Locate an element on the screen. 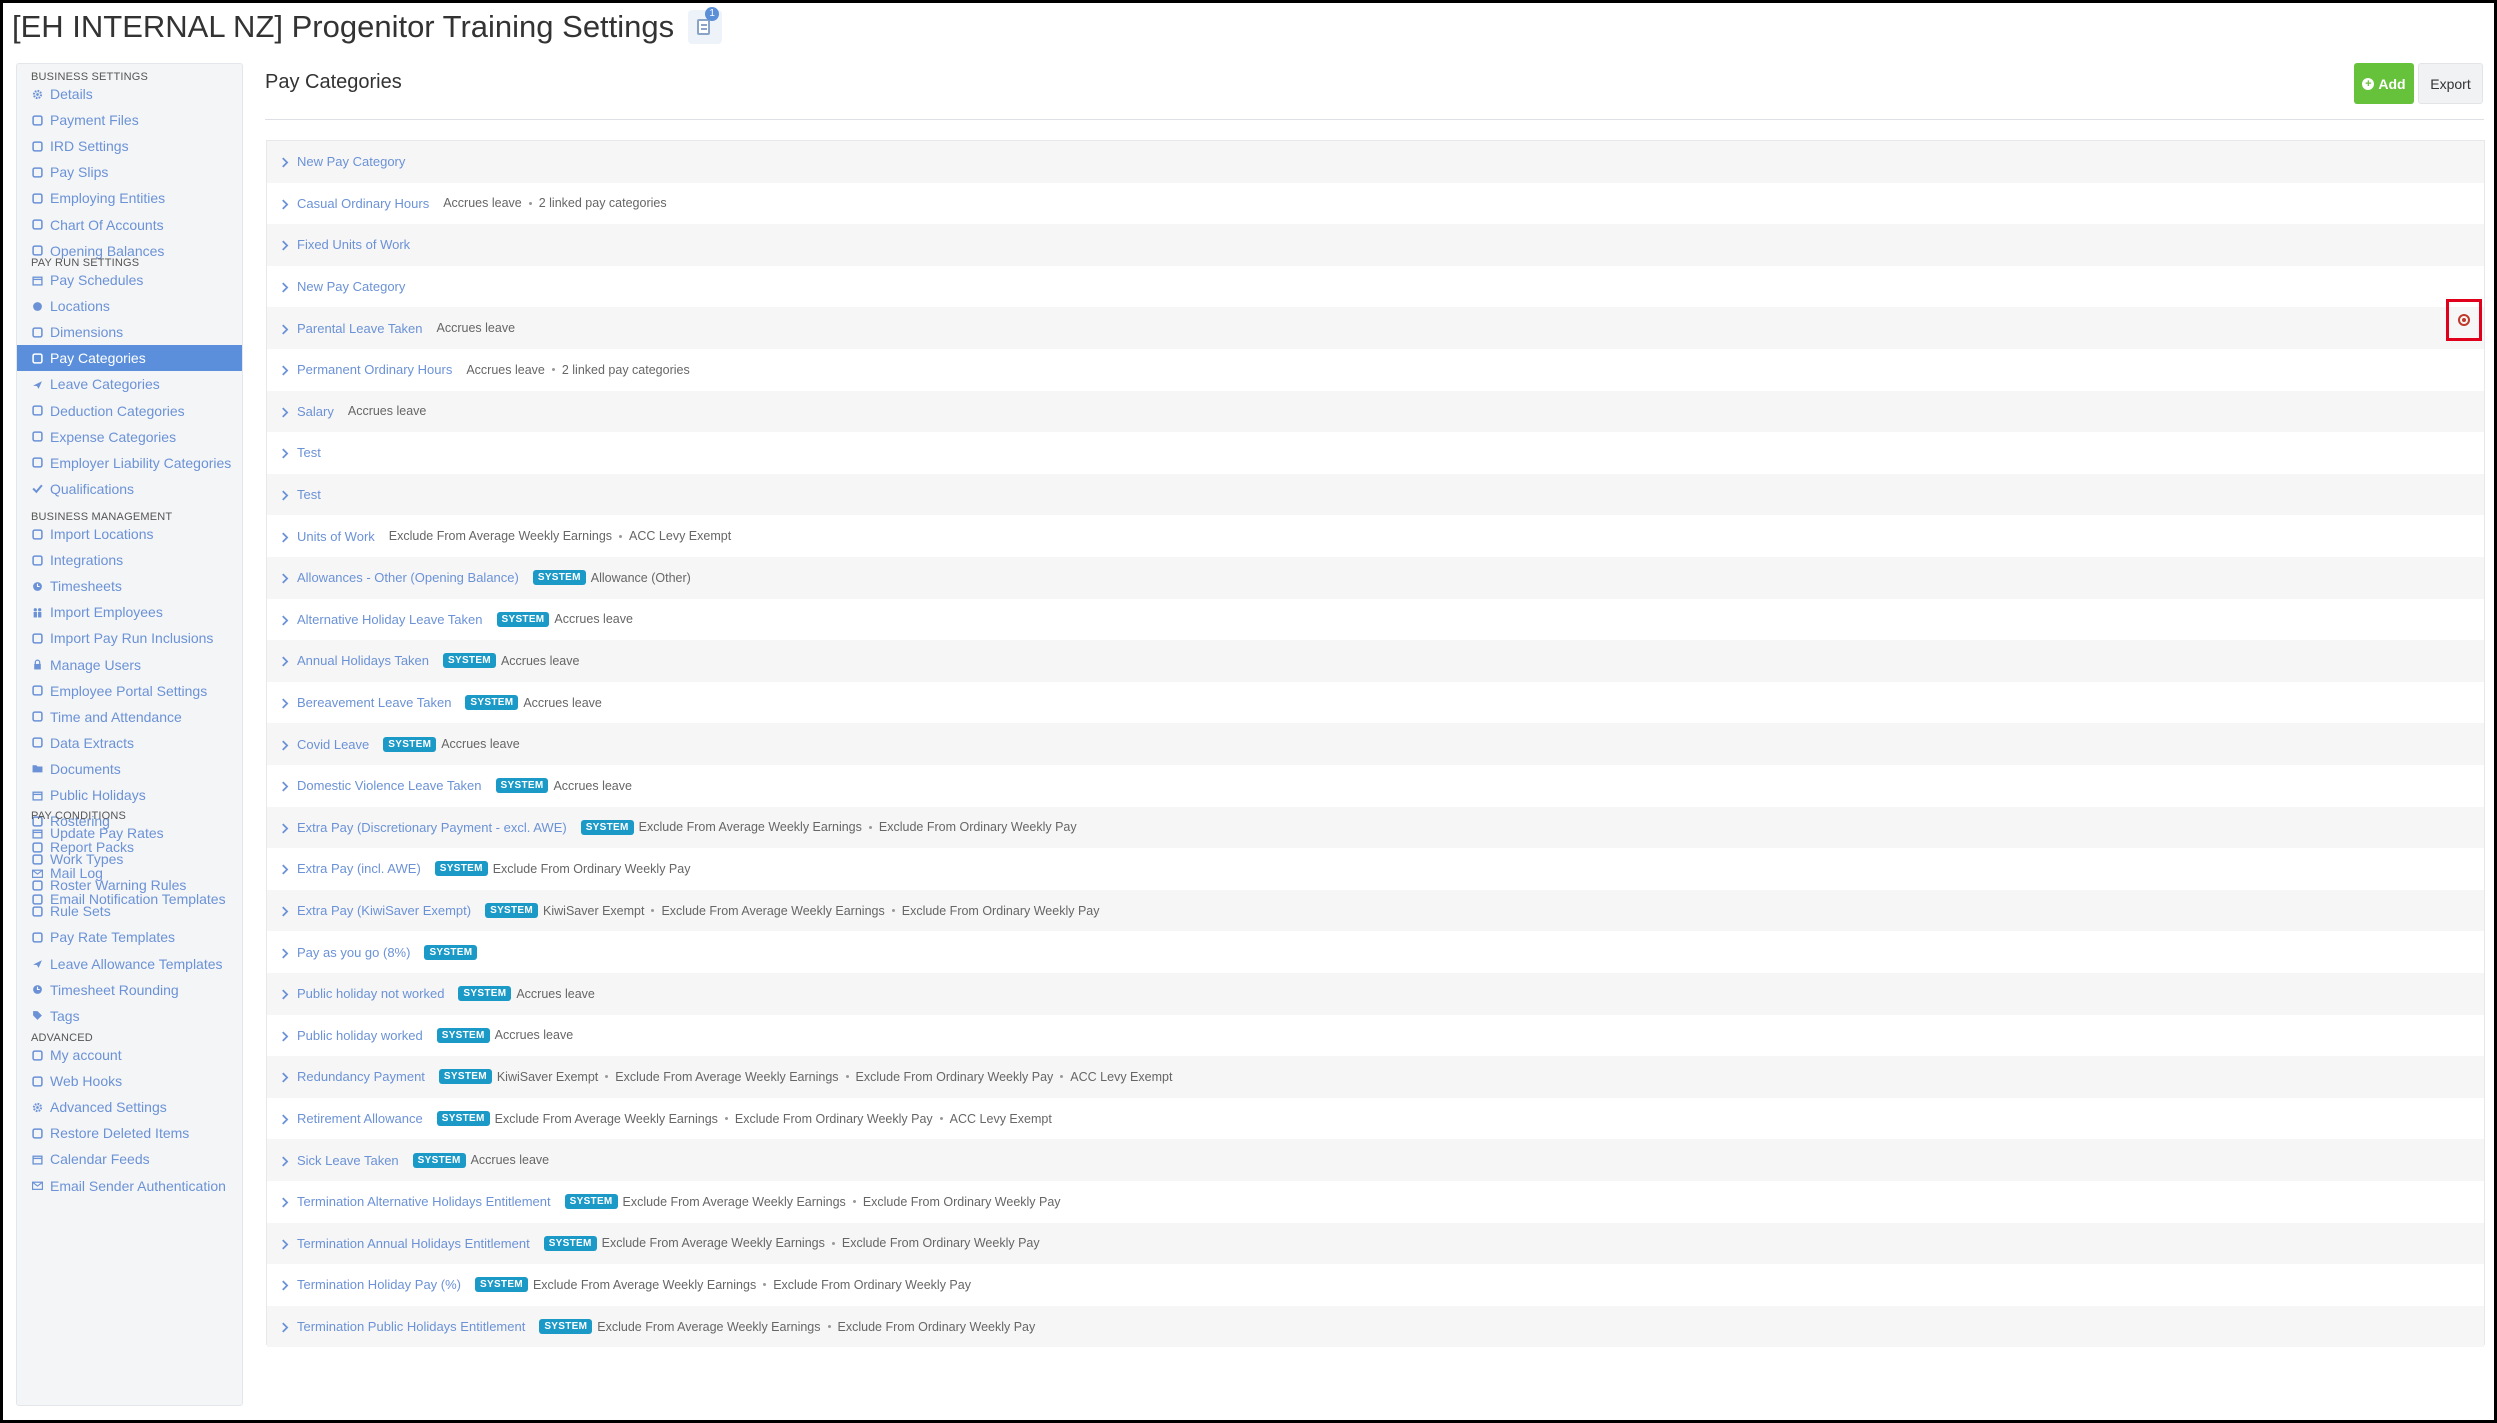  sidebar-item-leave-allowance-templates: Leave Allowance Templates is located at coordinates (129, 964).